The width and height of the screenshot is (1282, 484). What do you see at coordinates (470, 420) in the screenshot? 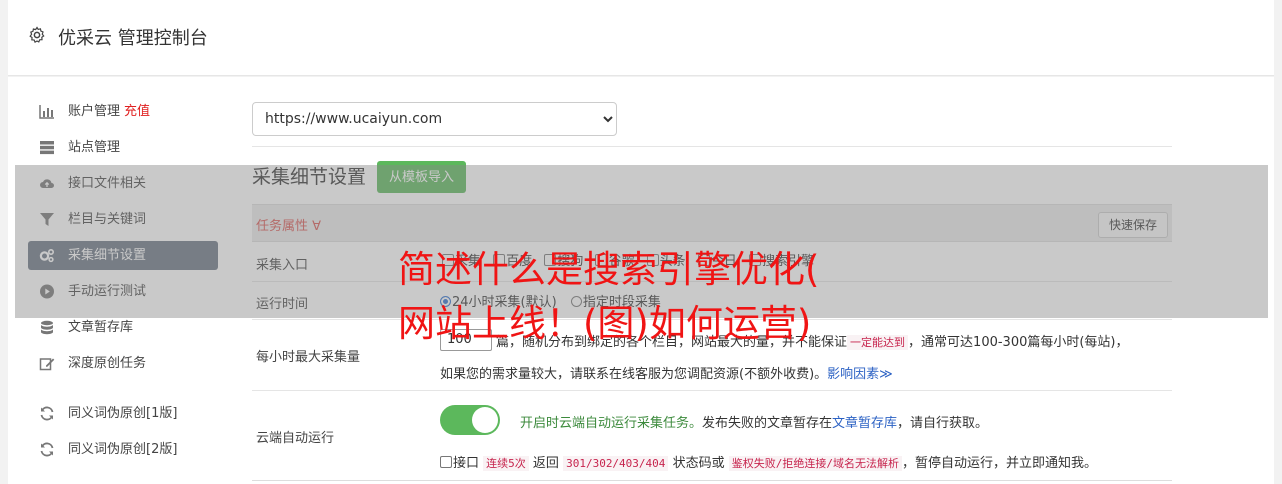
I see `cloud-run-toggle` at bounding box center [470, 420].